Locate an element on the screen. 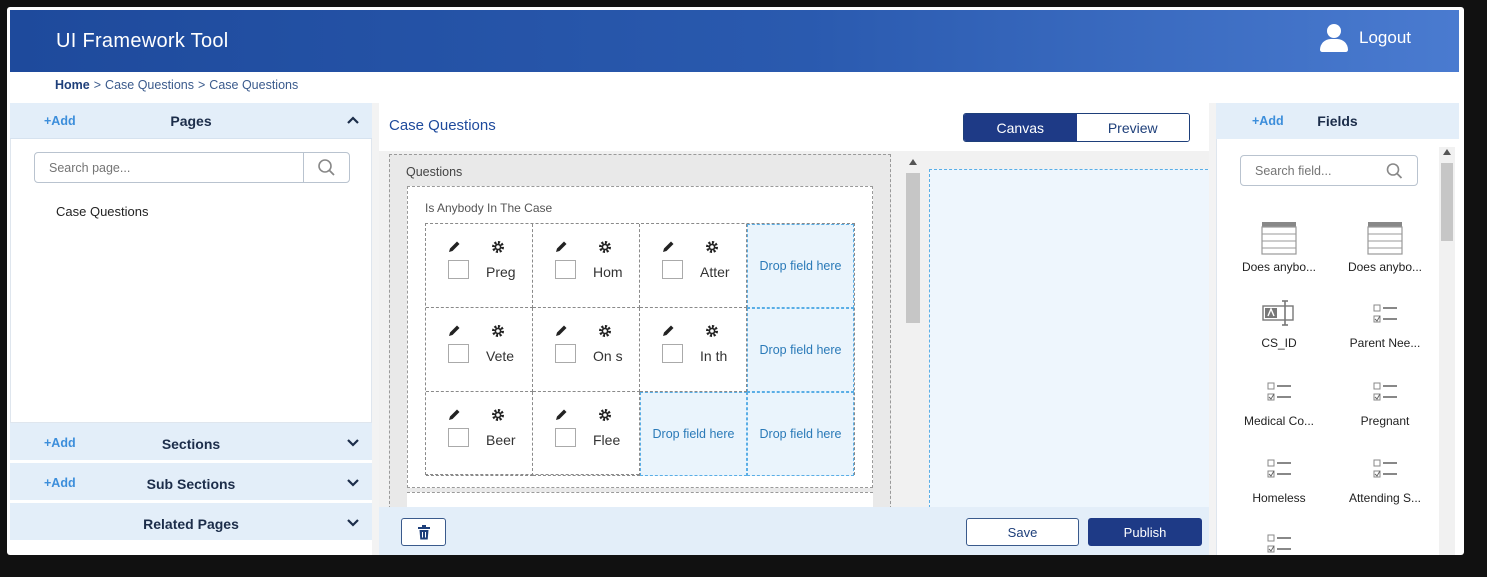 The width and height of the screenshot is (1487, 577). breadcrumb-home: Home is located at coordinates (72, 85).